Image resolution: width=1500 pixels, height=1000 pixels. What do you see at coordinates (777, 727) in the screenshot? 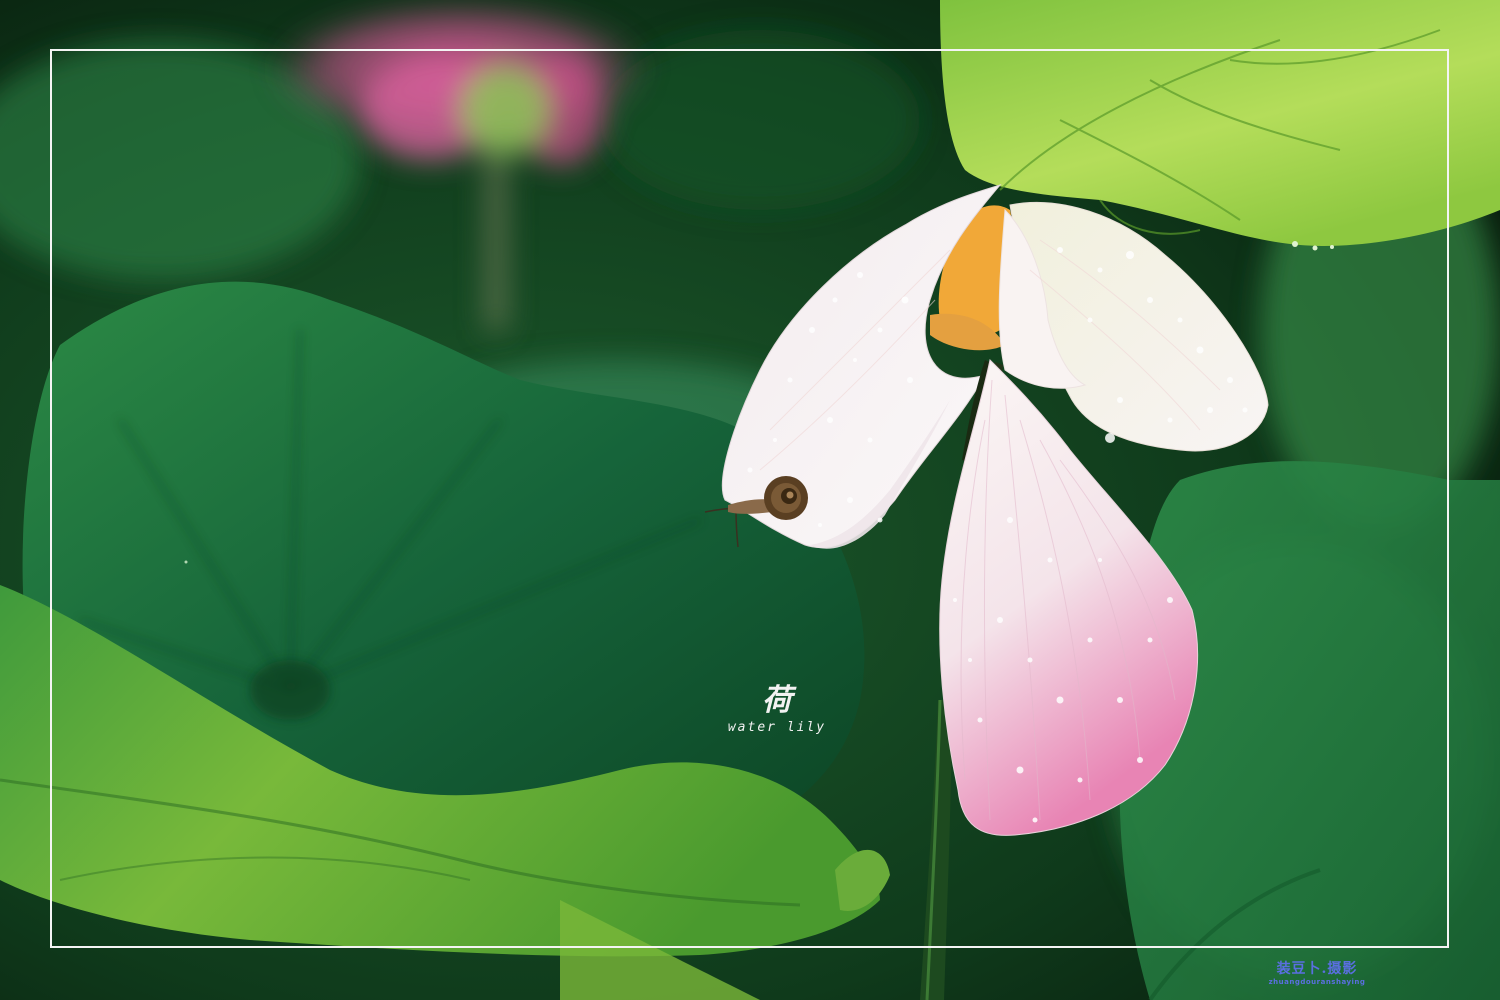
I see `caption-subtitle: water lily` at bounding box center [777, 727].